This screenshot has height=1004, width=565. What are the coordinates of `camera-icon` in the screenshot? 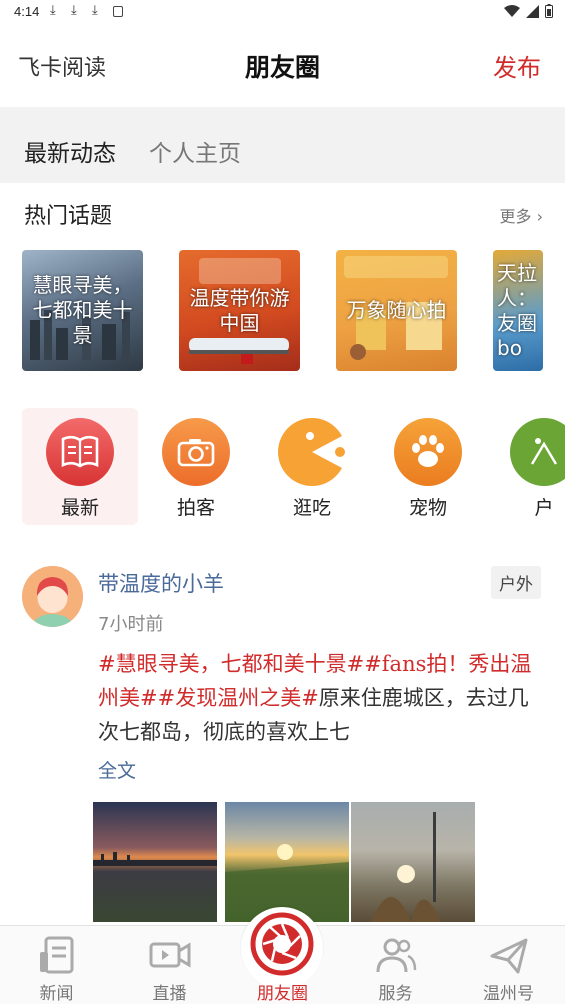 It's located at (196, 452).